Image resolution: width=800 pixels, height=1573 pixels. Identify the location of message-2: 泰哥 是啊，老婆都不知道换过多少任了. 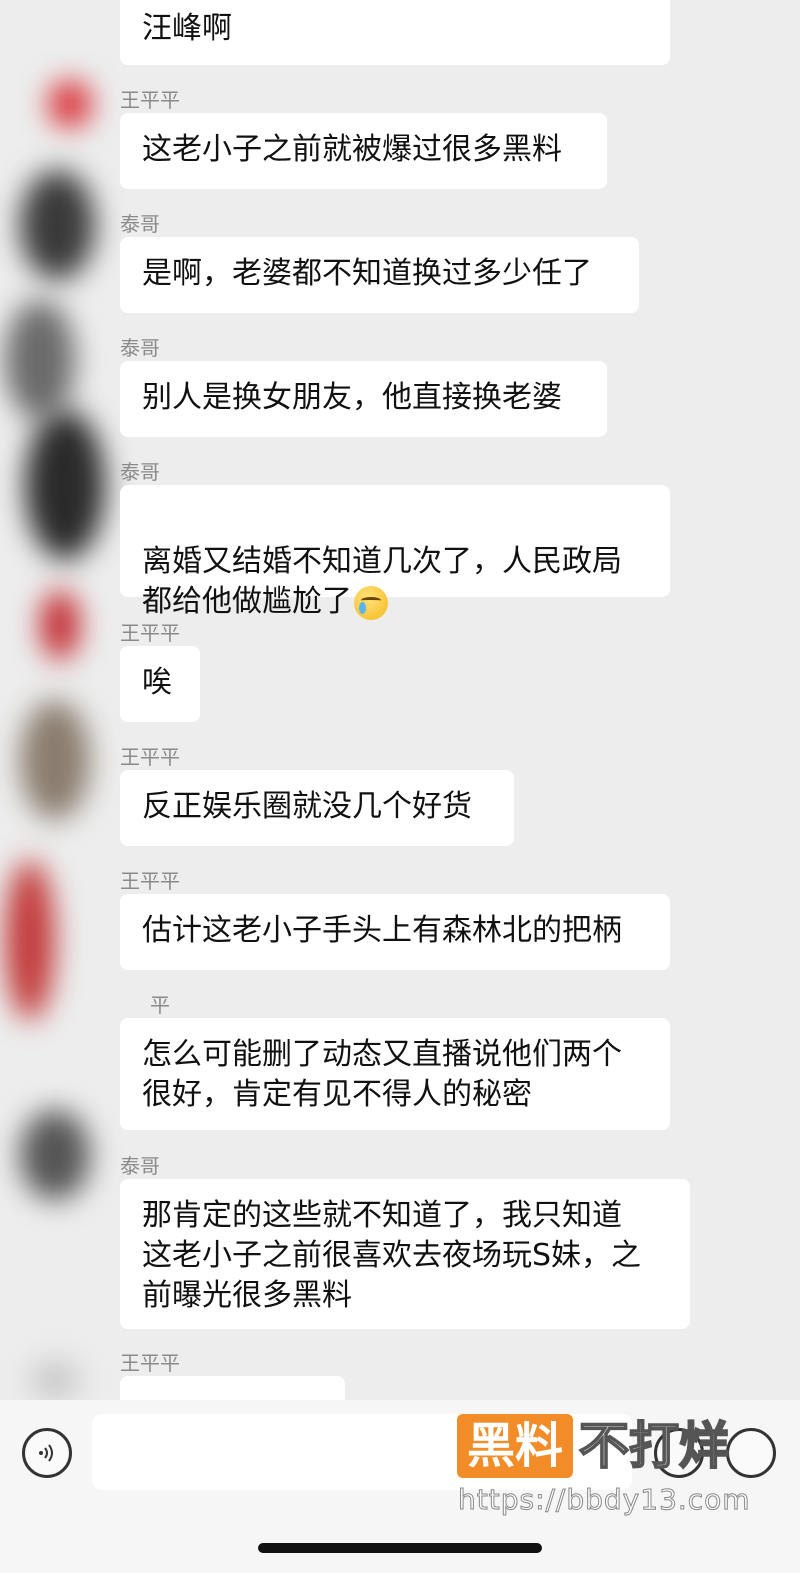
(379, 262).